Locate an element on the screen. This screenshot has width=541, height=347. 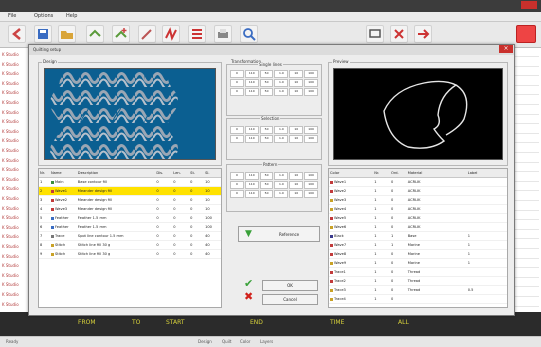
reference-button: ▼ Reference is located at coordinates (279, 234).